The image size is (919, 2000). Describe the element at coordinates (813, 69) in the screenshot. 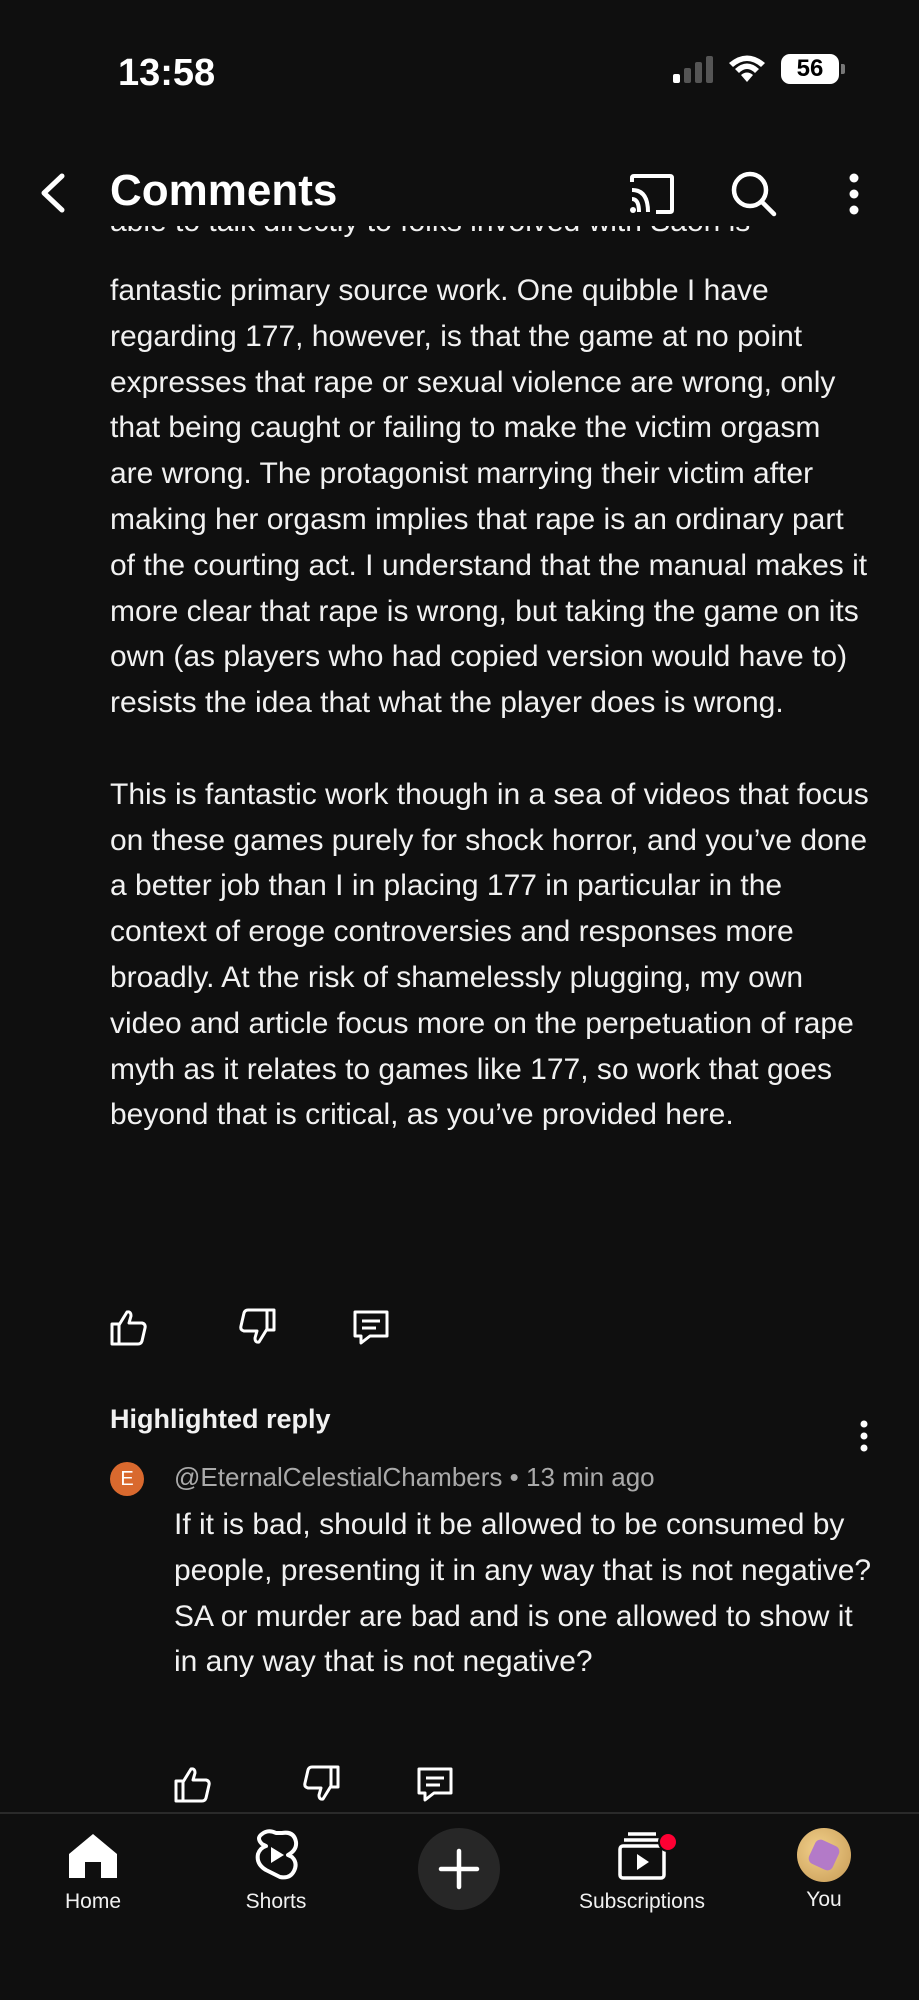

I see `battery-indicator: 56` at that location.